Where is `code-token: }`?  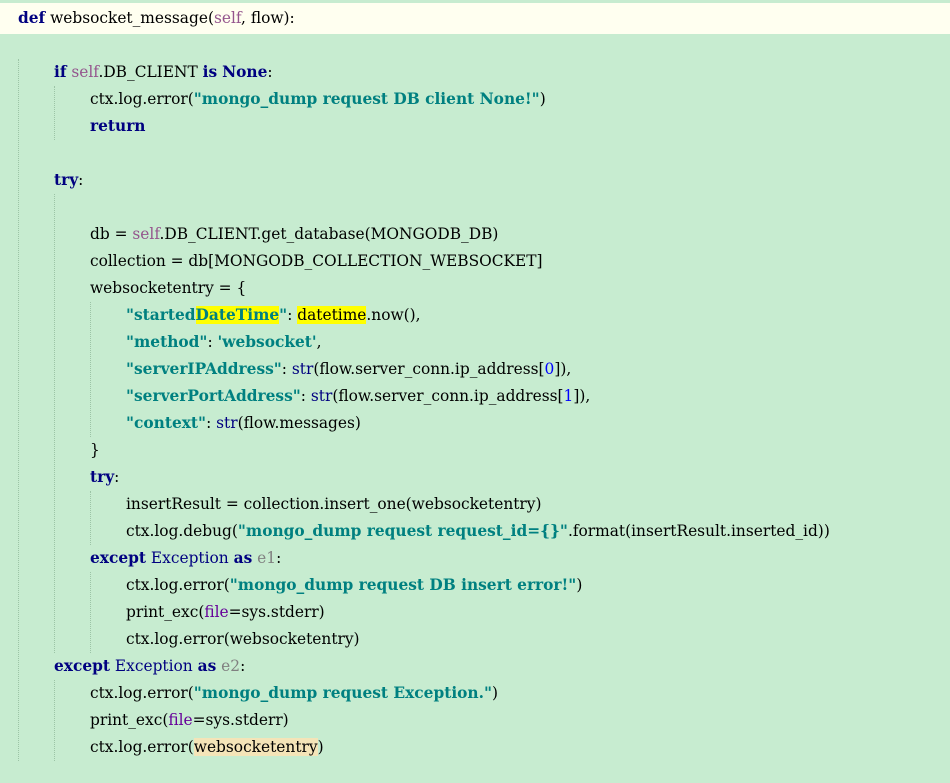
code-token: } is located at coordinates (95, 450).